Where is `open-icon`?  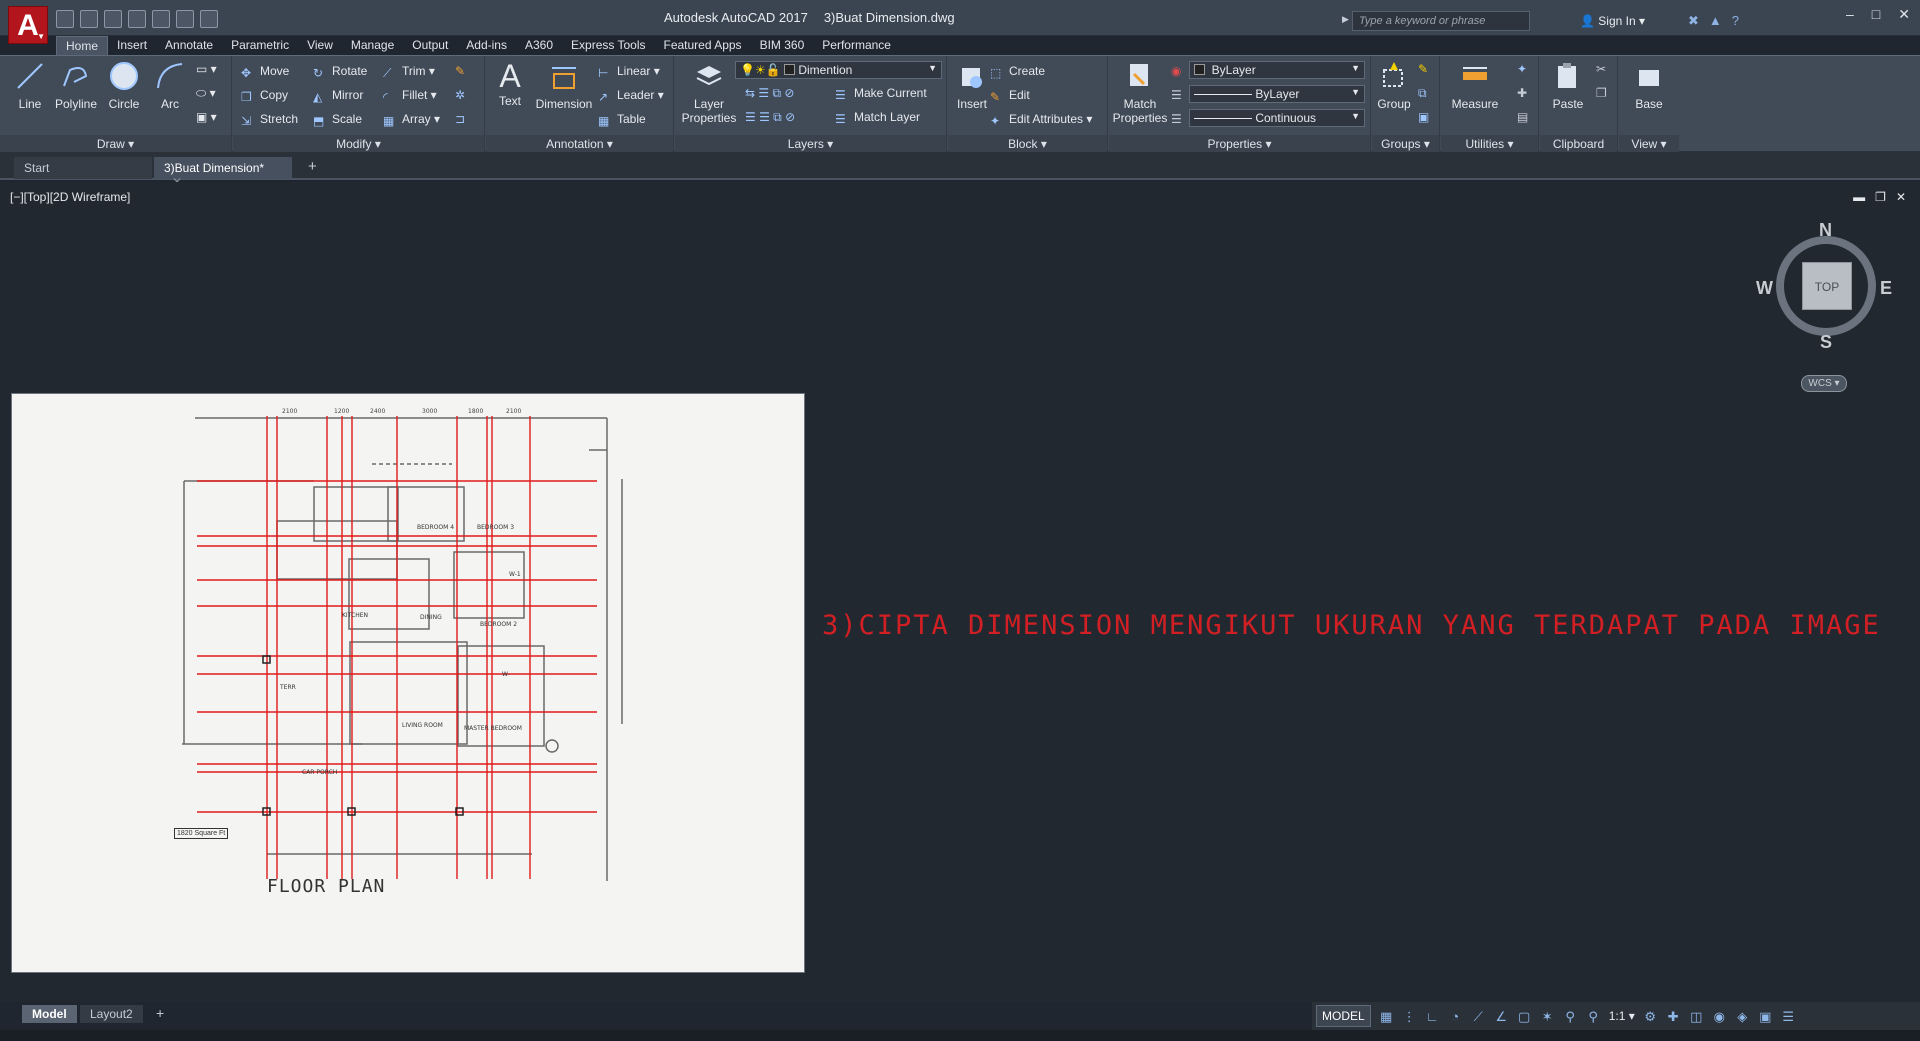
open-icon is located at coordinates (89, 19).